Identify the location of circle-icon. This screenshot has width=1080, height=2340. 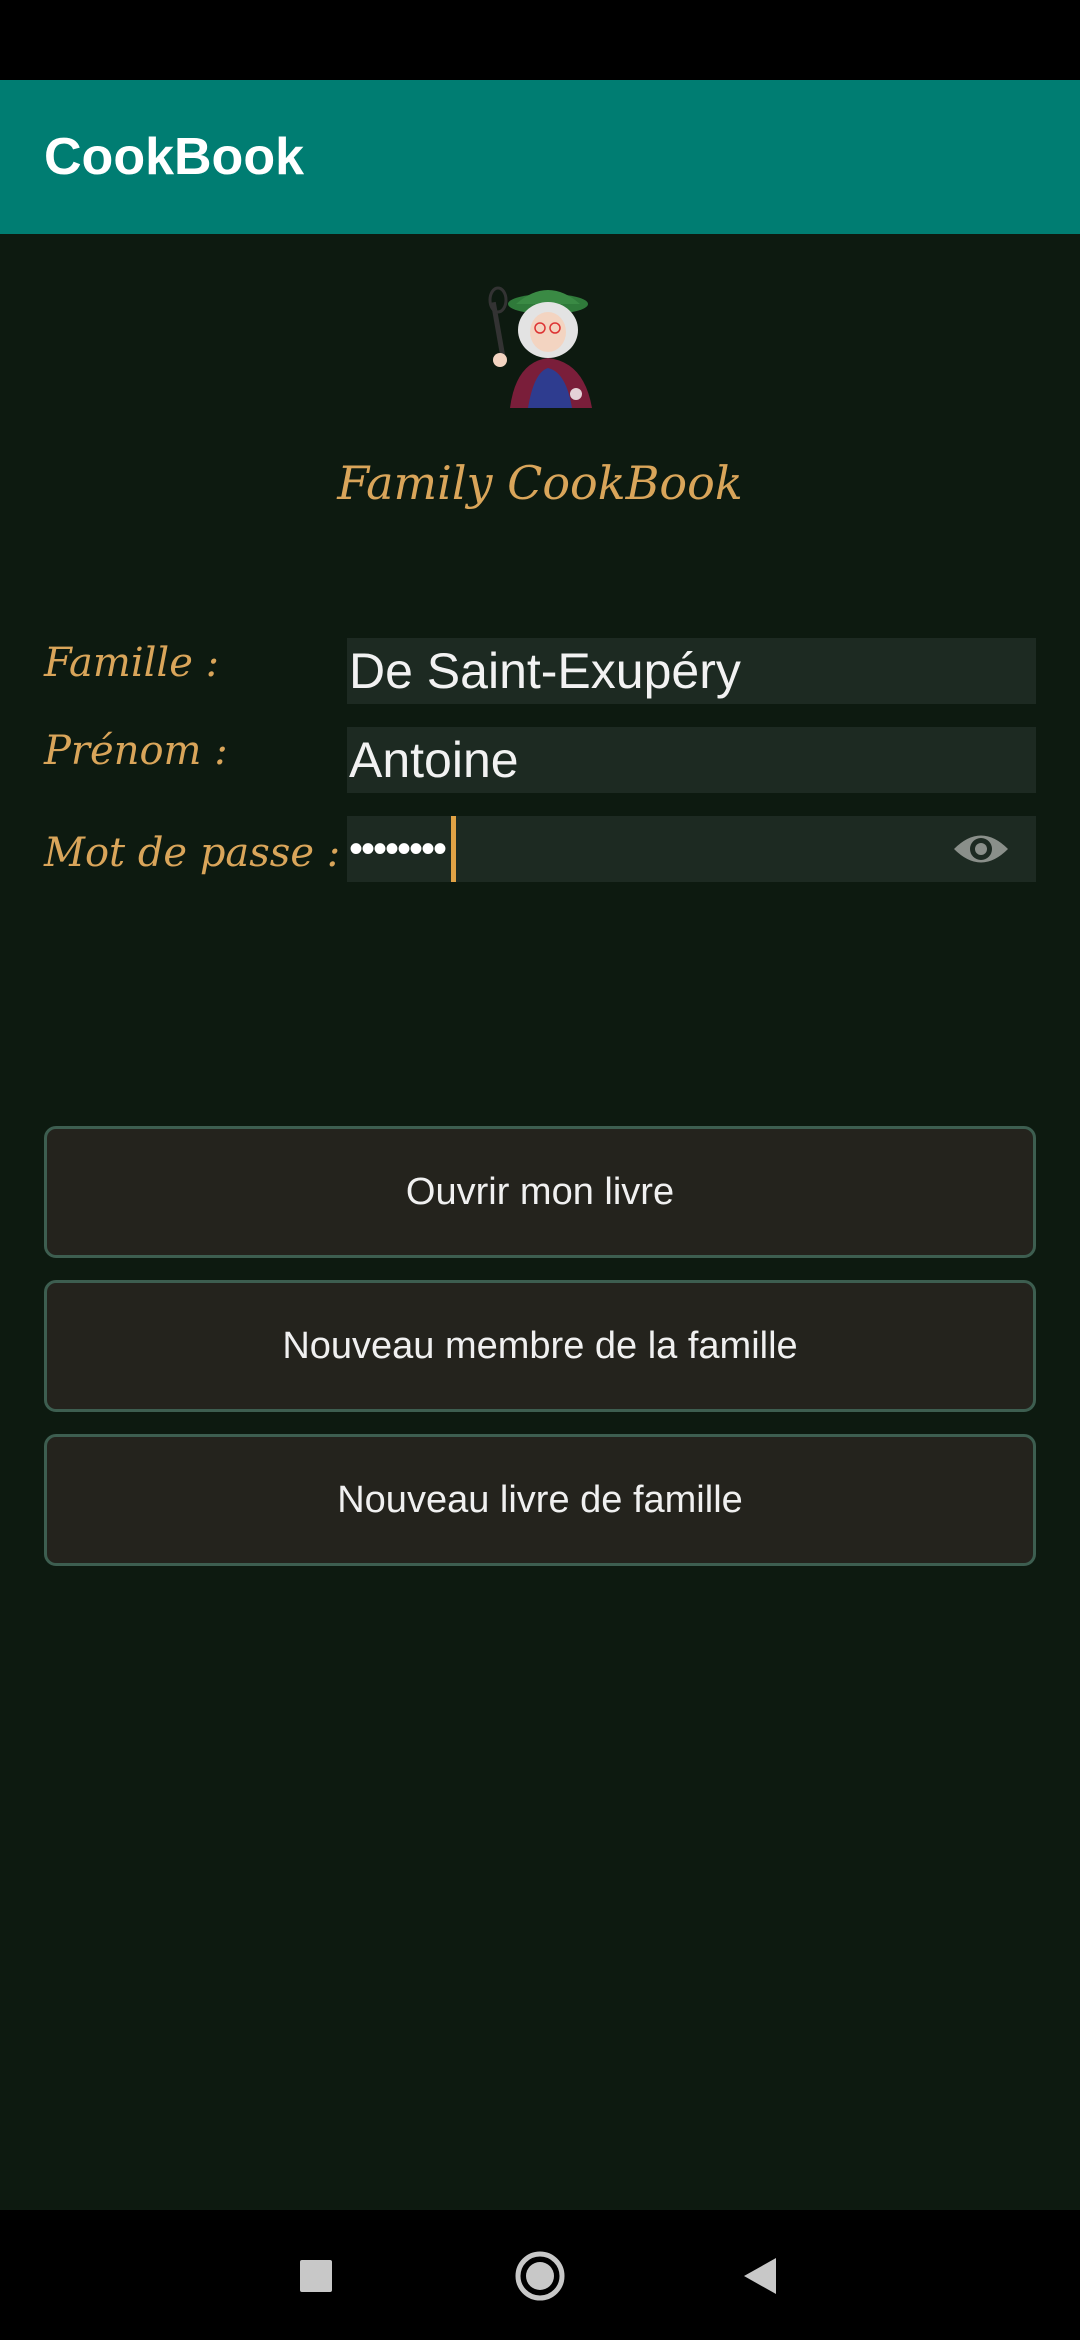
(540, 2276).